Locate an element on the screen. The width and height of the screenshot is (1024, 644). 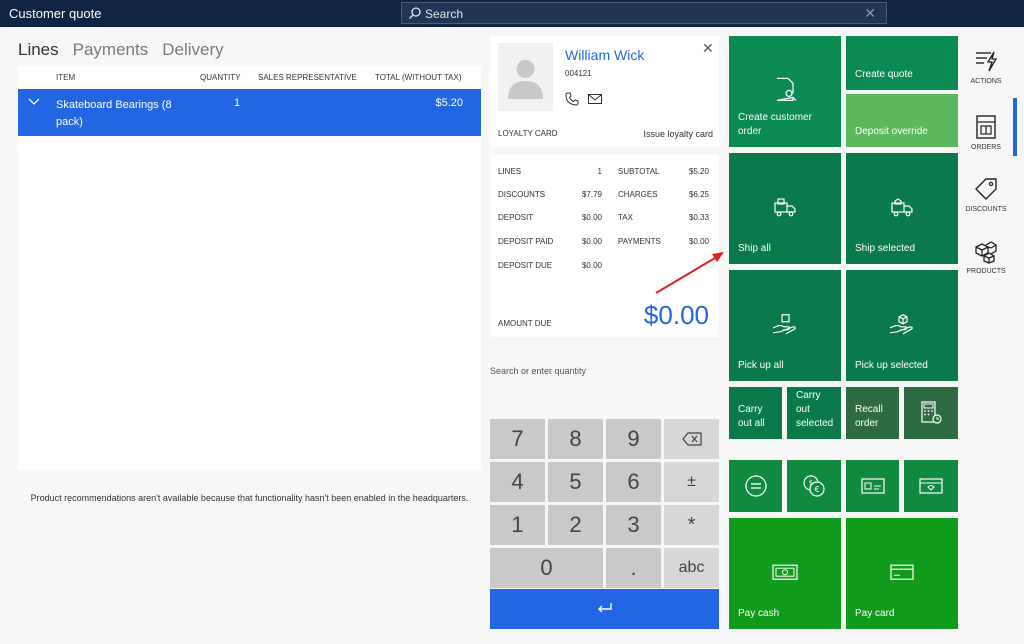
issue-loyalty-card-link: Issue loyalty card is located at coordinates (678, 134).